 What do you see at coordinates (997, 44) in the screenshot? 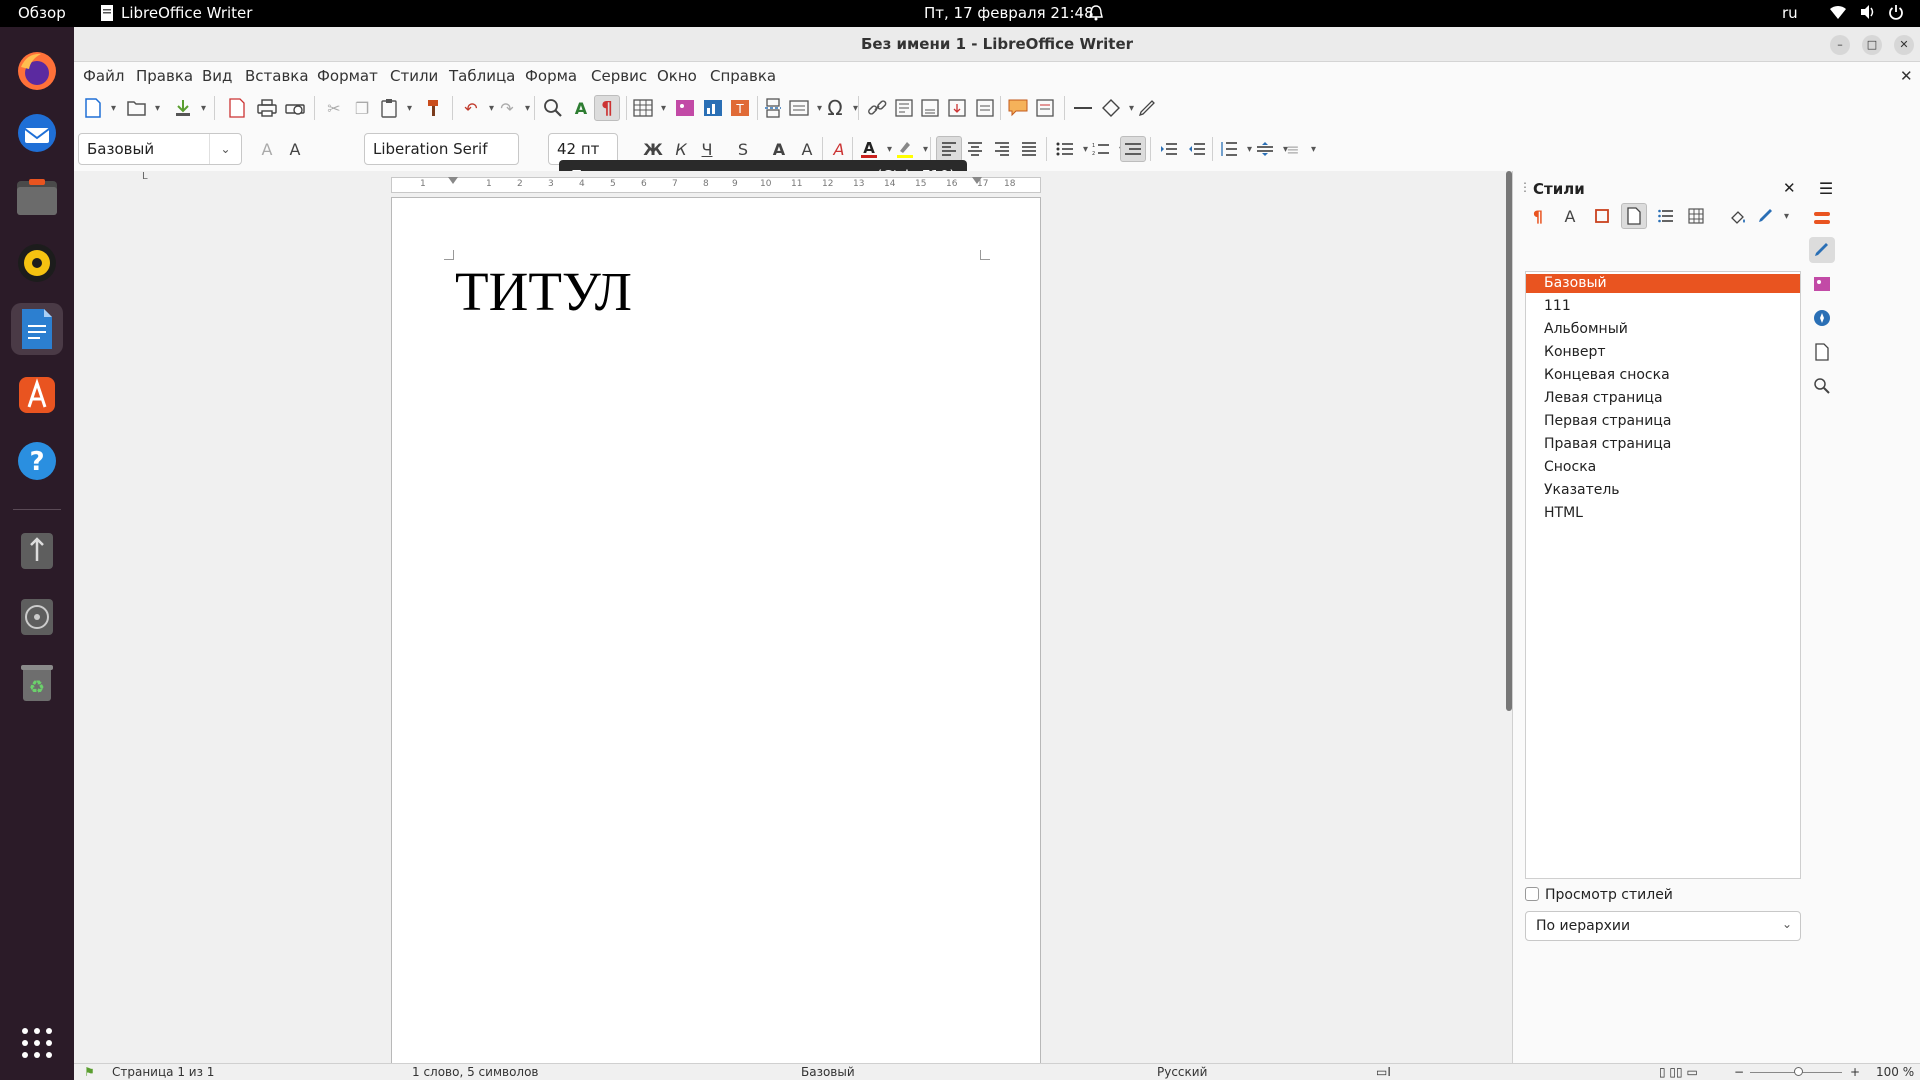
I see `title-bar: Без имени 1 - LibreOffice Writer – □ ✕` at bounding box center [997, 44].